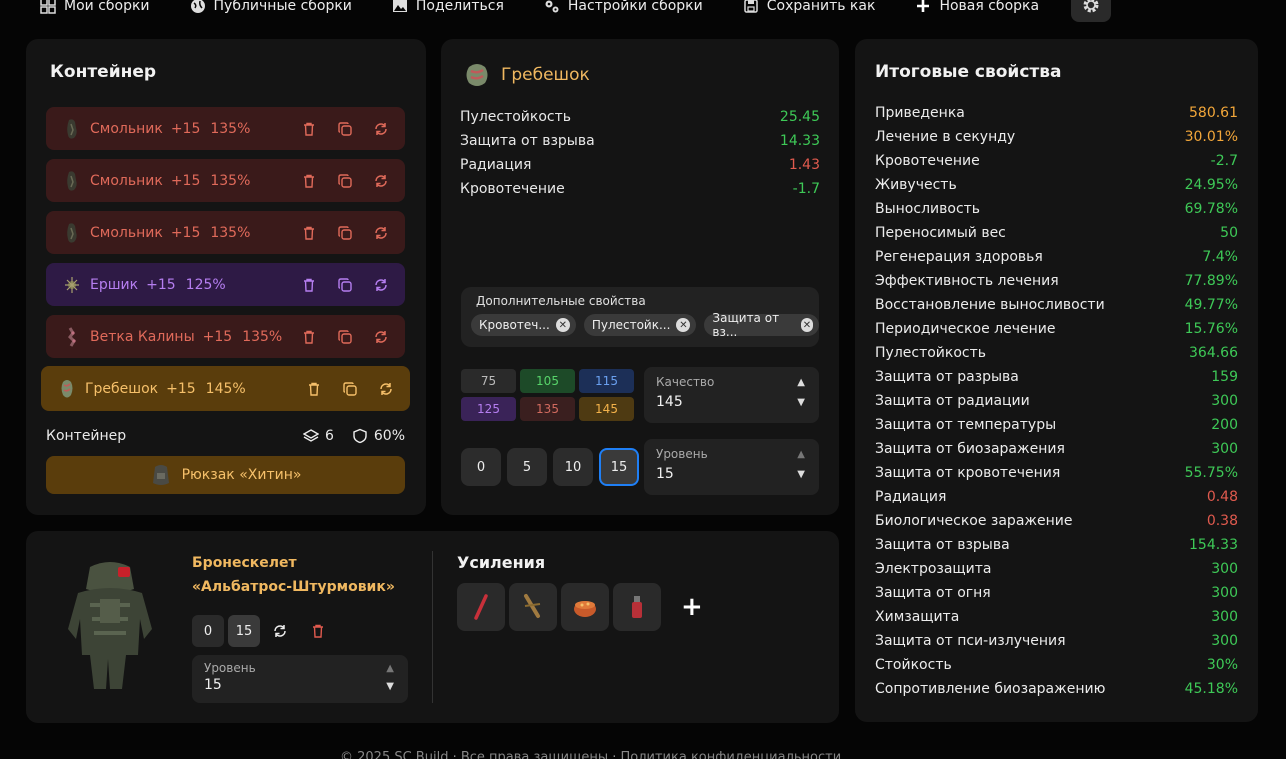  Describe the element at coordinates (225, 284) in the screenshot. I see `artifact-row: Ершик +15 125%` at that location.